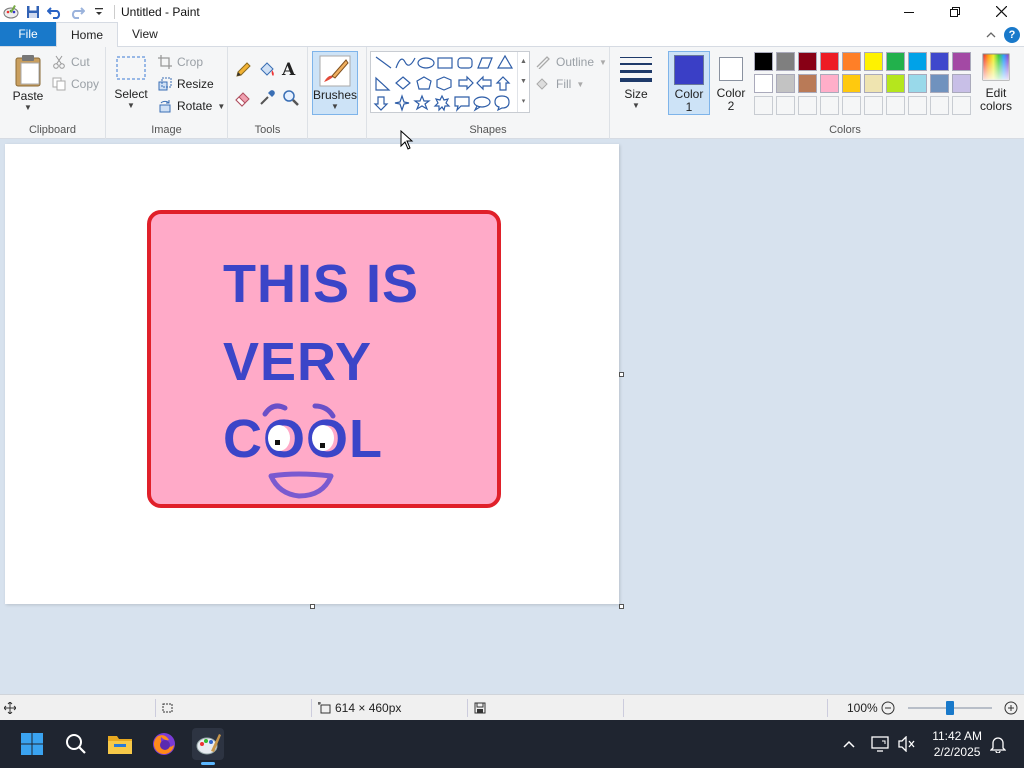 The image size is (1024, 768). I want to click on color-picker-icon, so click(267, 99).